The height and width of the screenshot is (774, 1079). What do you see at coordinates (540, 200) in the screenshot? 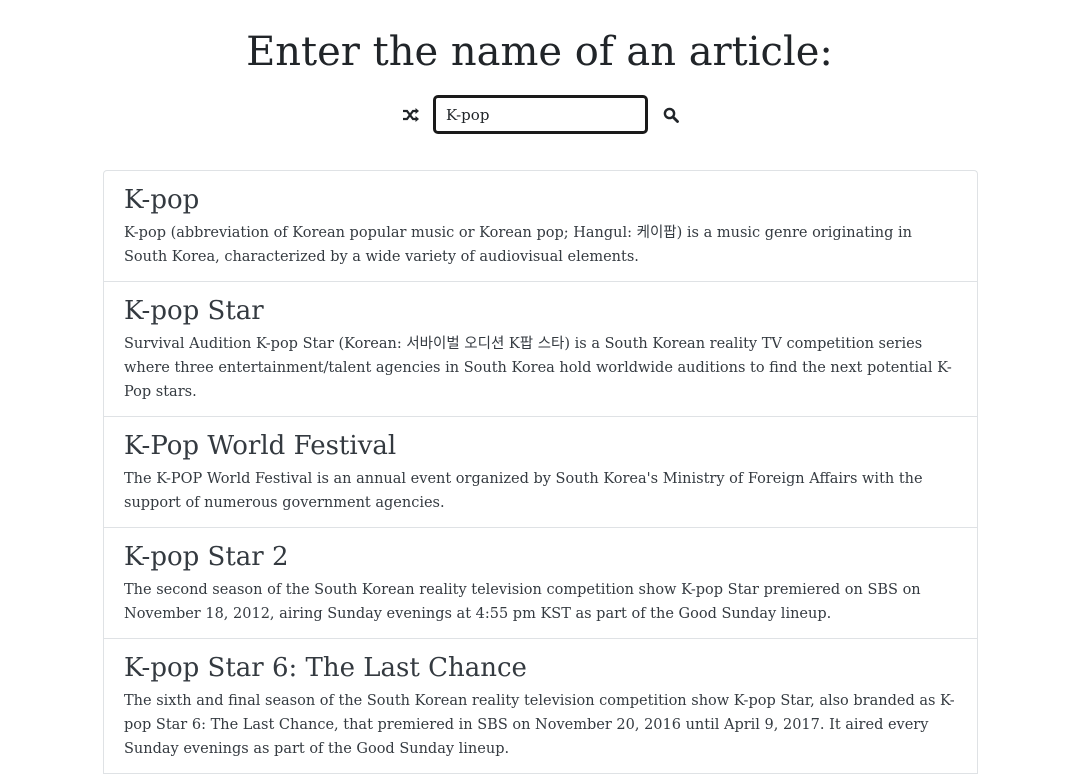
I see `result-title: K-pop` at bounding box center [540, 200].